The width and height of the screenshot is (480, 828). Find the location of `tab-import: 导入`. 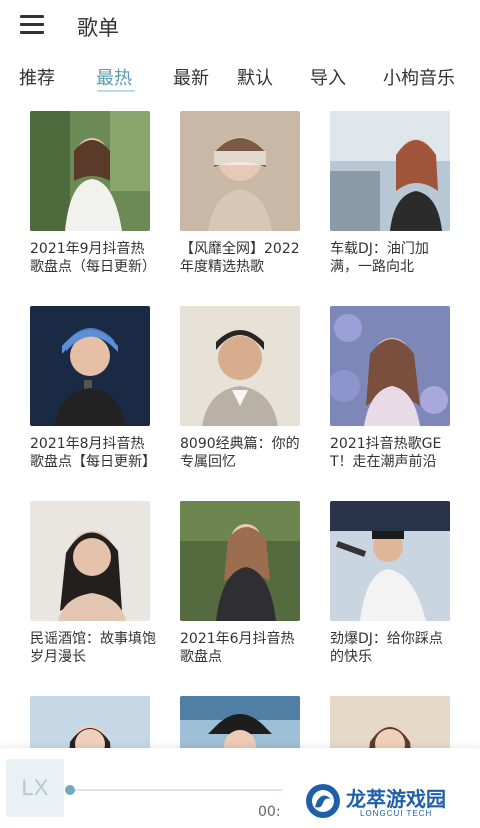

tab-import: 导入 is located at coordinates (328, 77).